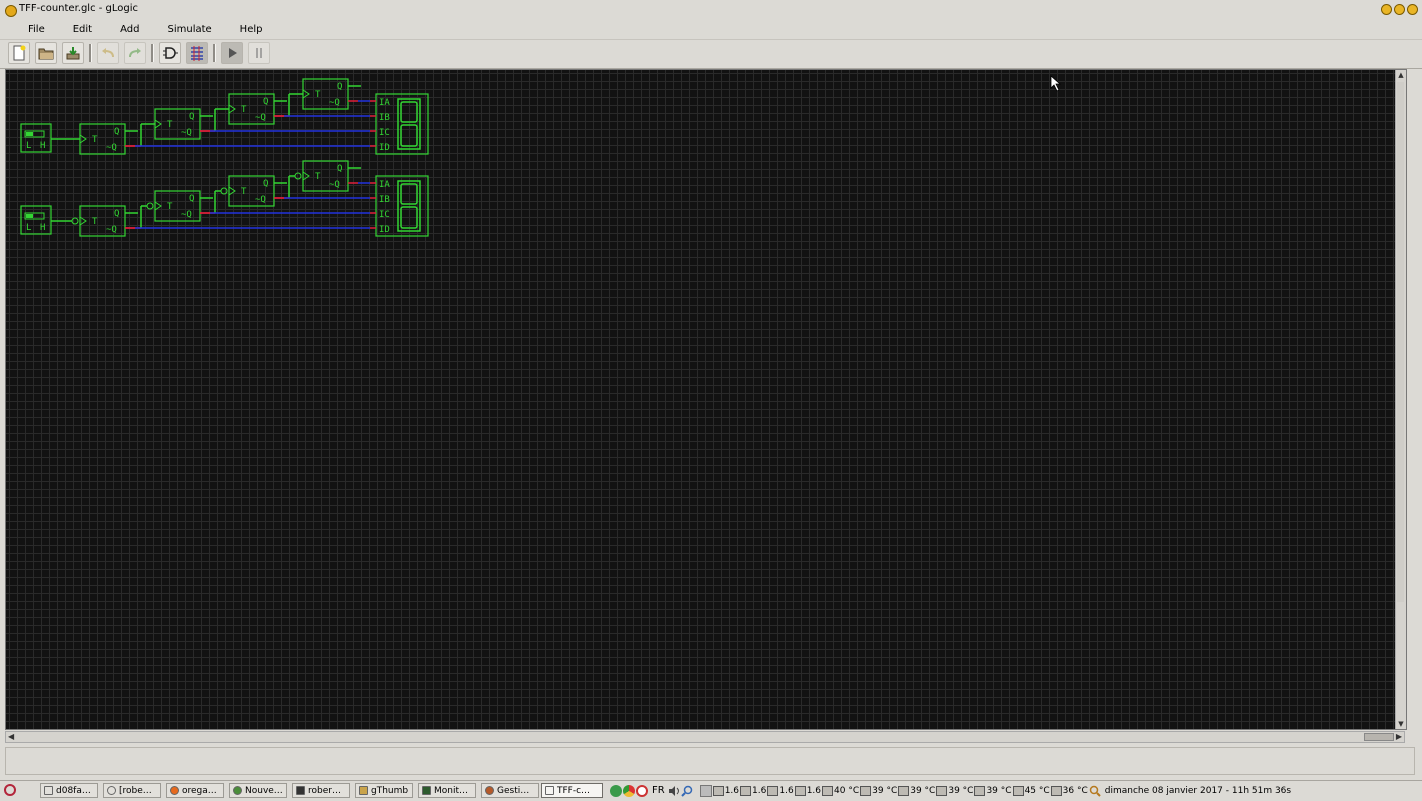 Image resolution: width=1422 pixels, height=801 pixels. What do you see at coordinates (674, 791) in the screenshot?
I see `volume-icon` at bounding box center [674, 791].